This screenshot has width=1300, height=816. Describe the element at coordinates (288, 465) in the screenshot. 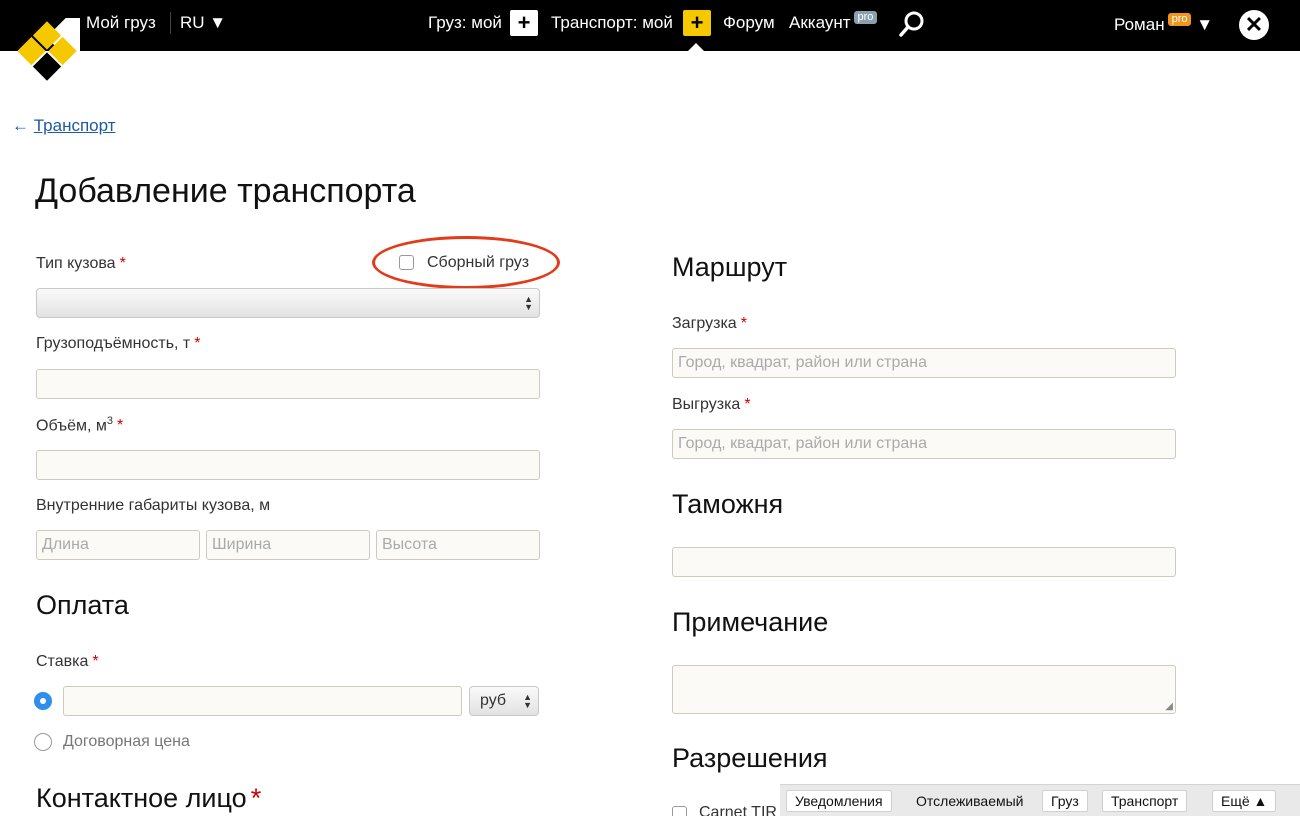

I see `volume-input` at that location.